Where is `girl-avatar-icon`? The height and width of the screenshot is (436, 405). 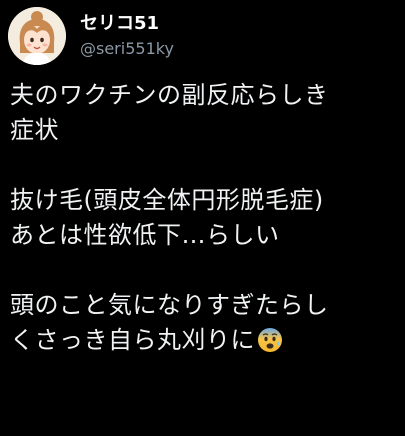
girl-avatar-icon is located at coordinates (37, 36).